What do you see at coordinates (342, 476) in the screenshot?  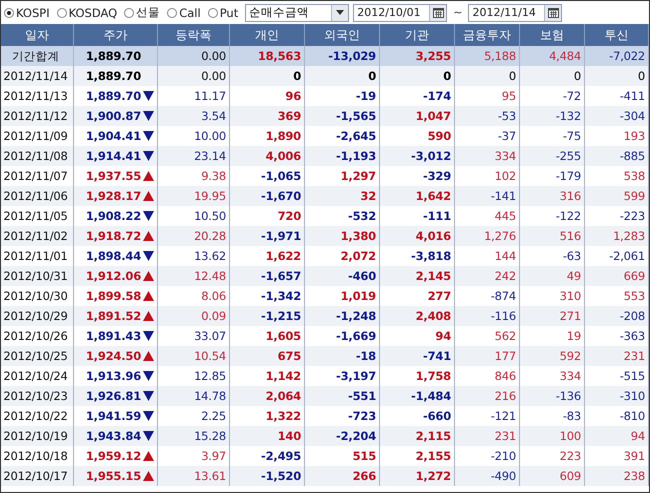 I see `amount-cell: 266` at bounding box center [342, 476].